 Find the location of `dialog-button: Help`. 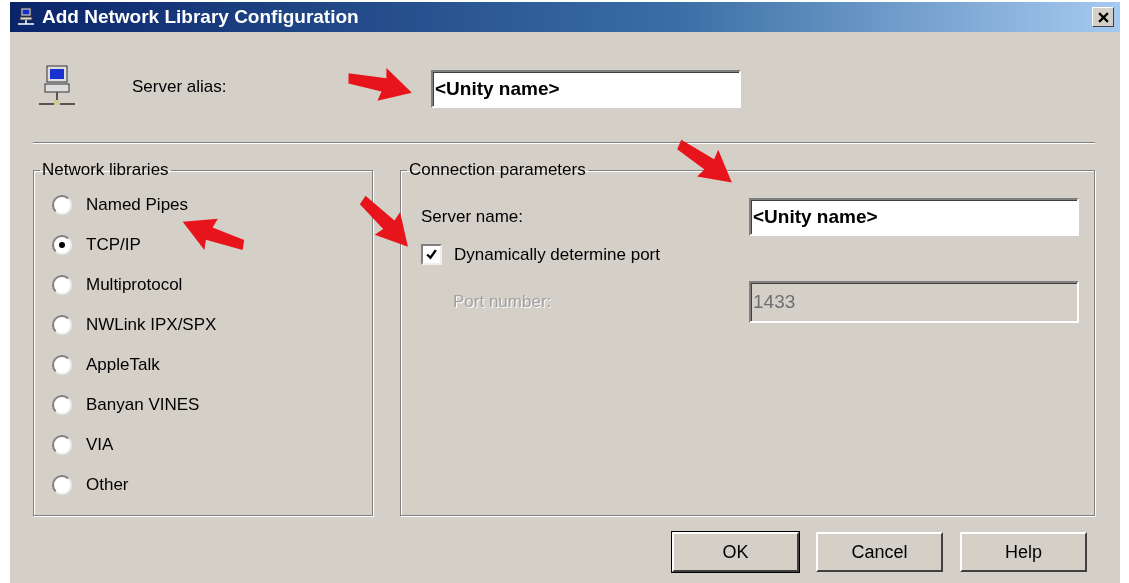

dialog-button: Help is located at coordinates (1023, 552).